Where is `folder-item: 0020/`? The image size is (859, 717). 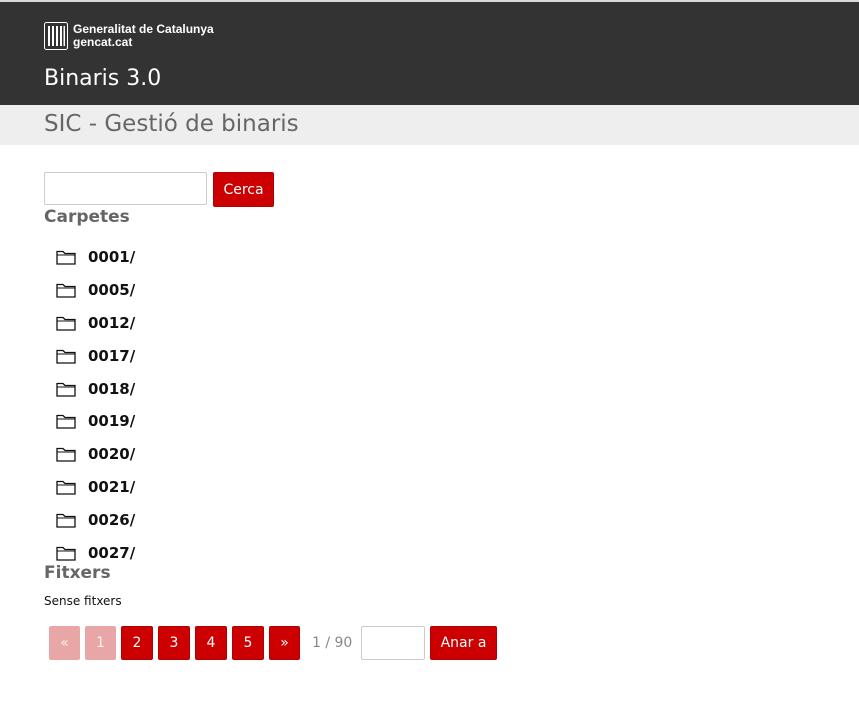
folder-item: 0020/ is located at coordinates (95, 454).